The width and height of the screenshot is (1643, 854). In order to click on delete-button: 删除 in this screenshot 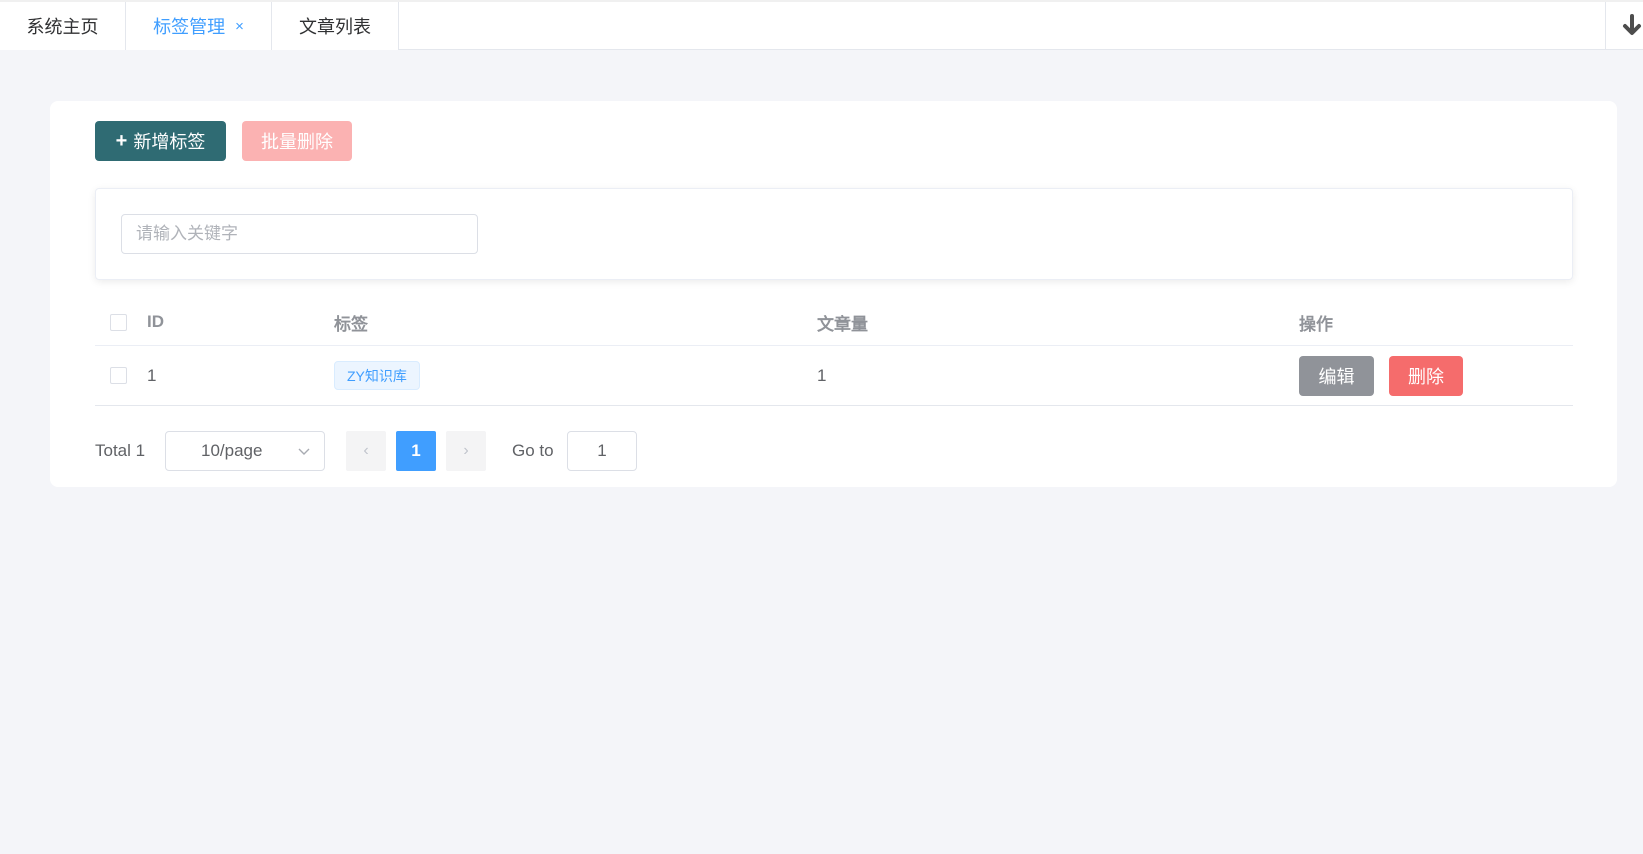, I will do `click(1426, 375)`.